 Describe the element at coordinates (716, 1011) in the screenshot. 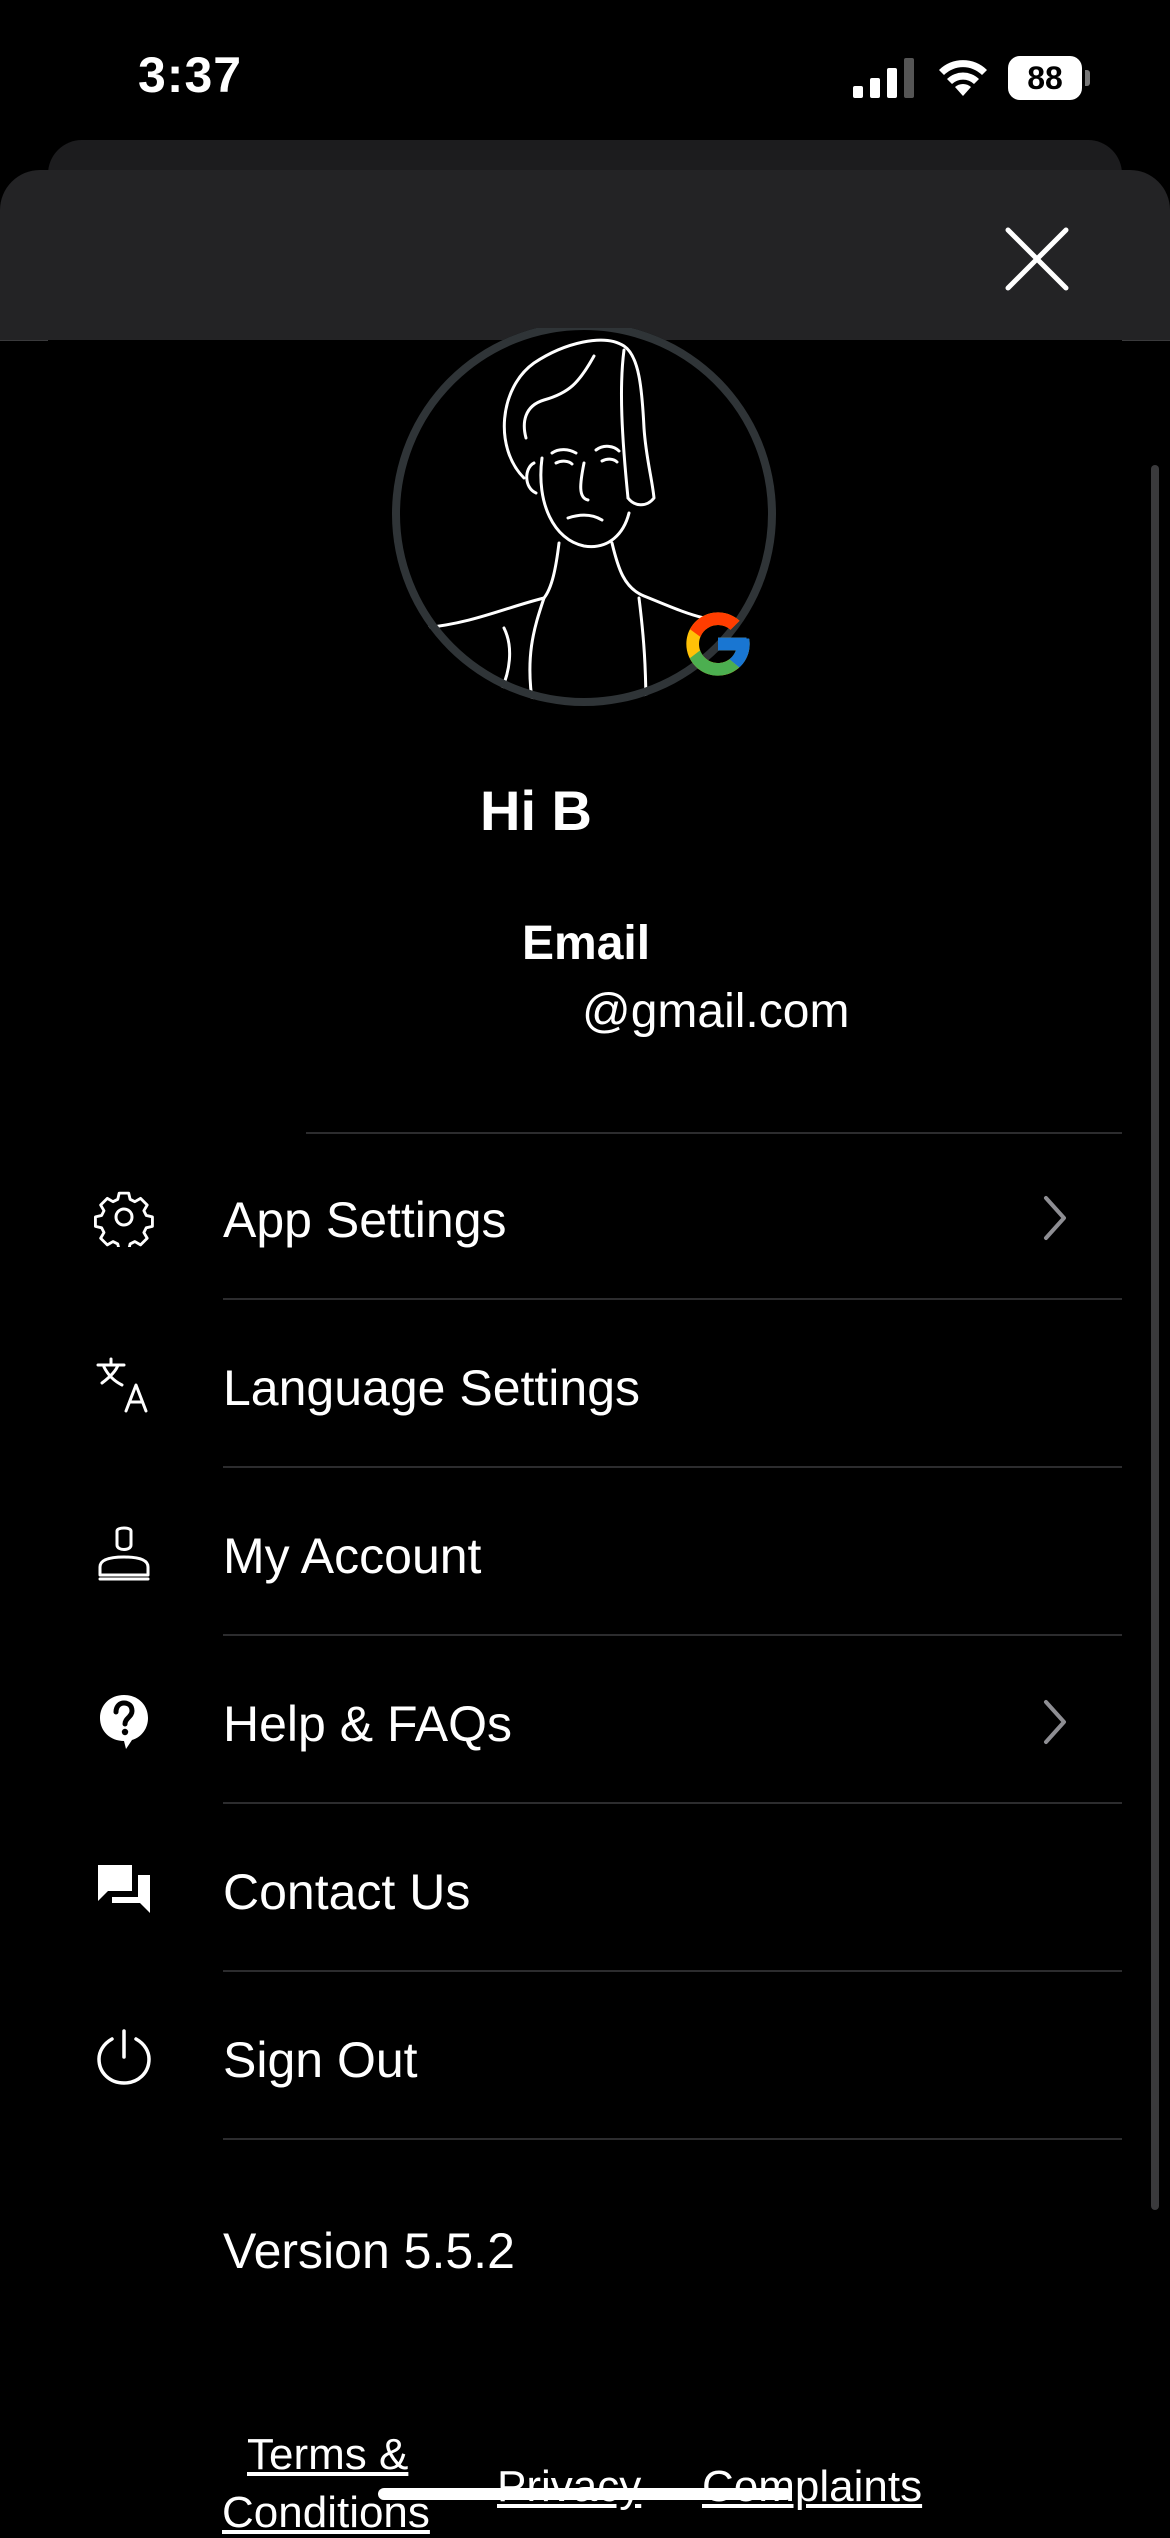

I see `email-value: @gmail.com` at that location.